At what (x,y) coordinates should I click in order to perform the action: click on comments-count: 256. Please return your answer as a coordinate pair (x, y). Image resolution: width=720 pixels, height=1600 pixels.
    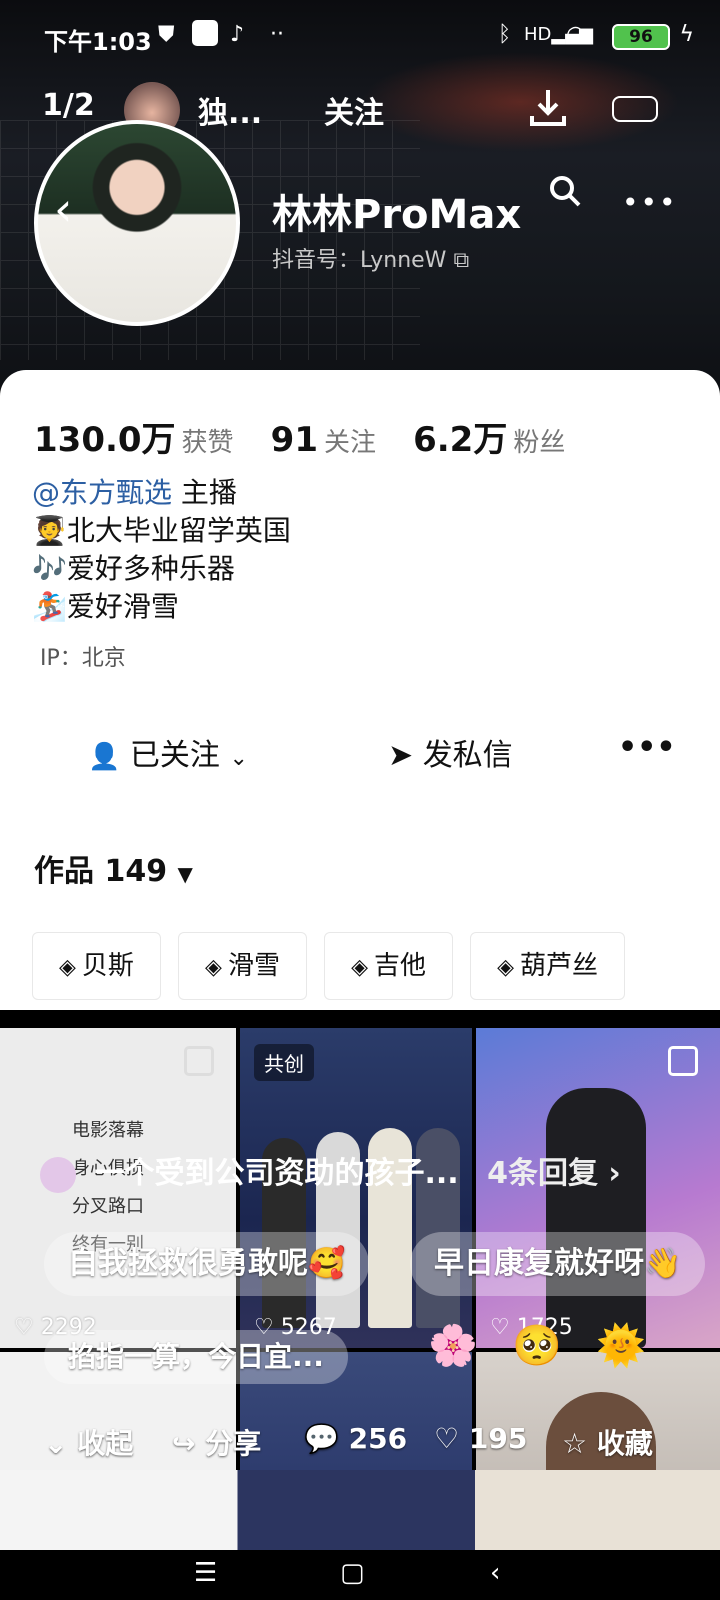
    Looking at the image, I should click on (378, 1438).